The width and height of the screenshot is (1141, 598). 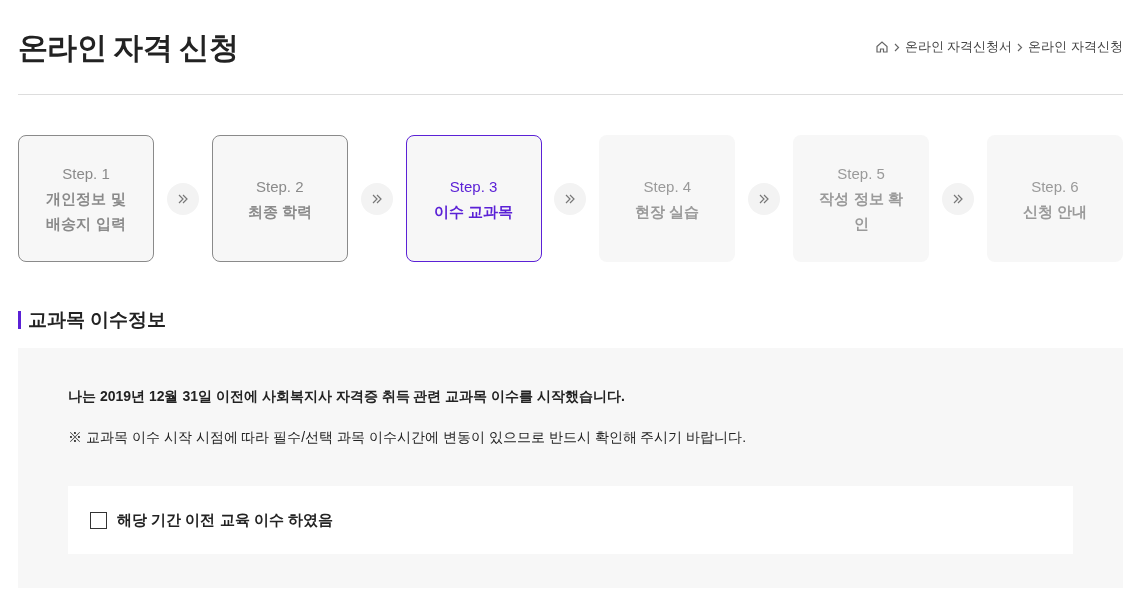 I want to click on step-number: Step. 6, so click(x=1055, y=186).